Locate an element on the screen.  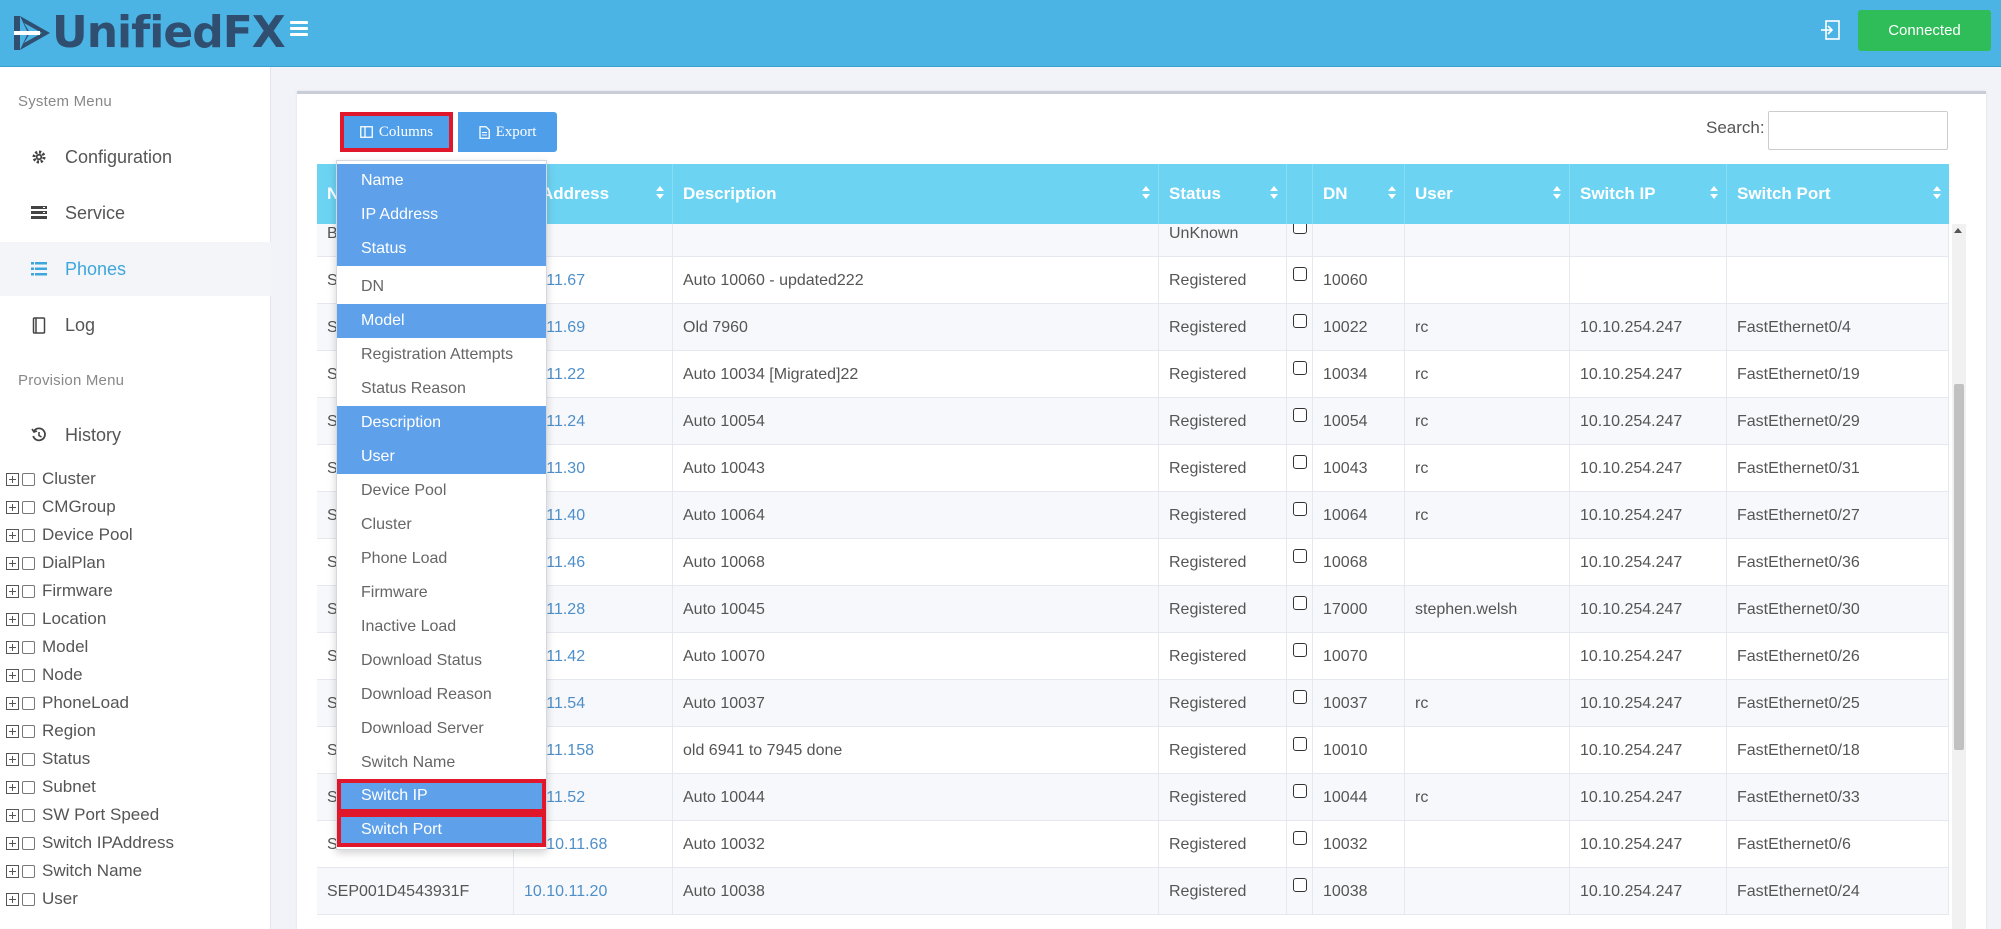
column-toggle-inactive-load: Inactive Load is located at coordinates (441, 627).